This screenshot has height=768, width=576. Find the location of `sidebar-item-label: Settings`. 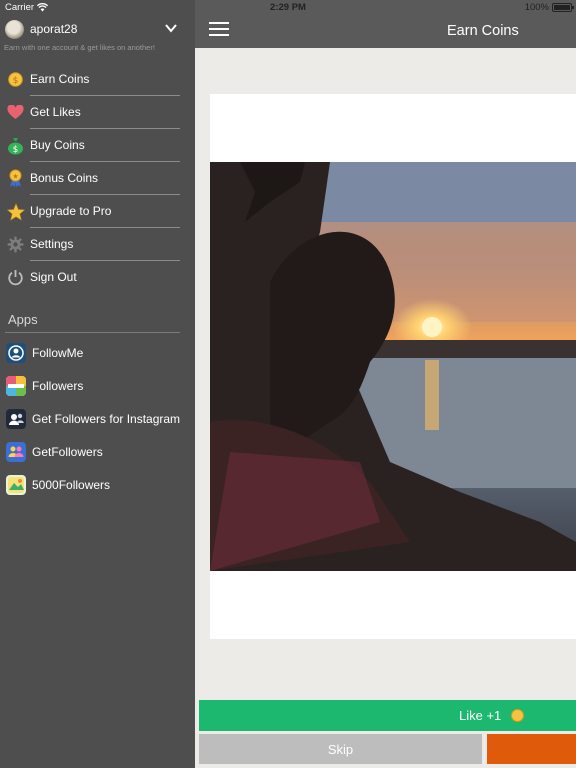

sidebar-item-label: Settings is located at coordinates (52, 244).